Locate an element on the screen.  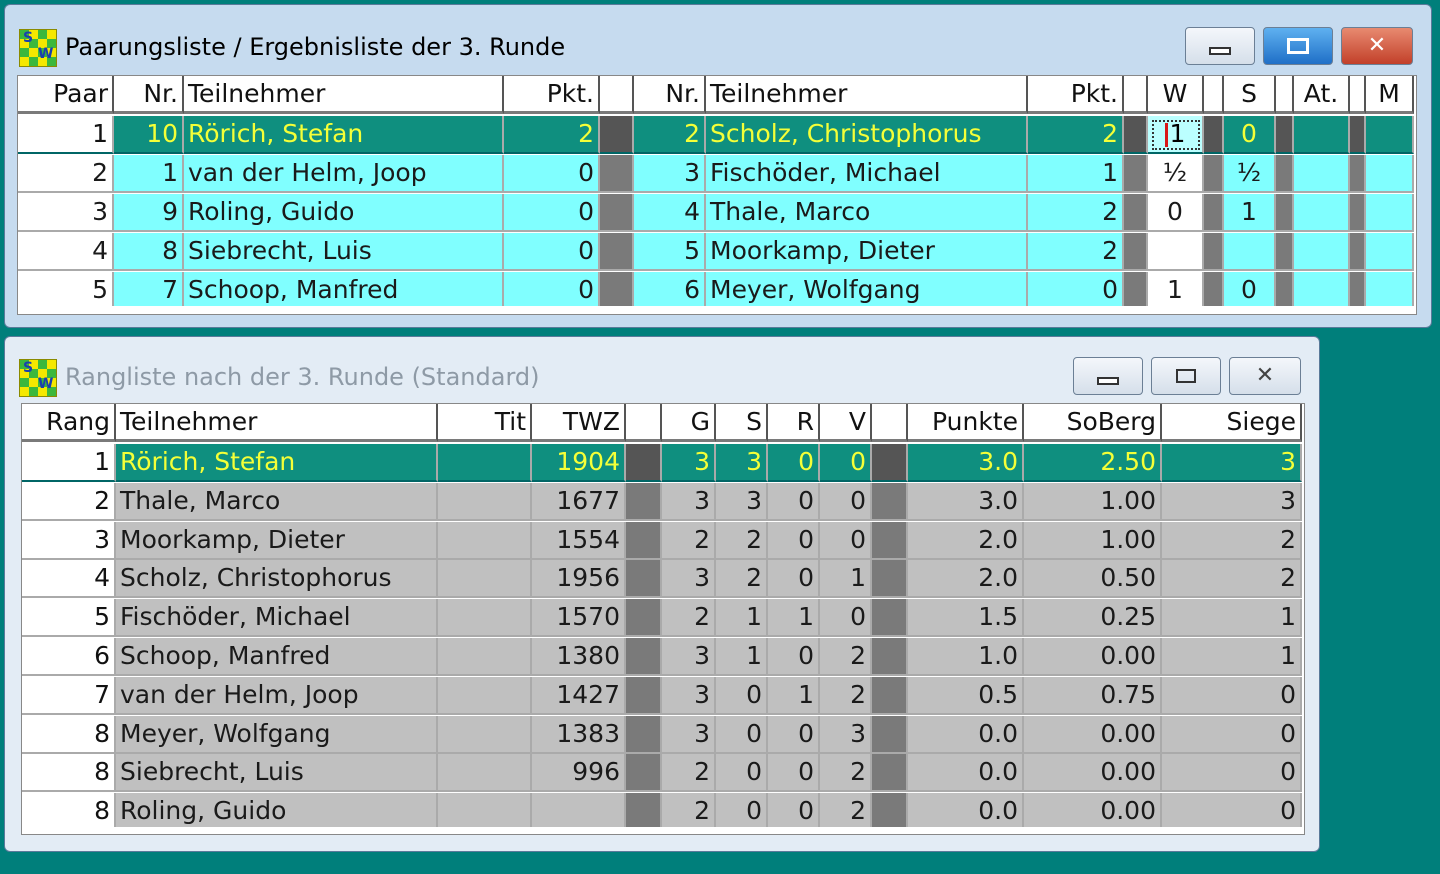
player-name: Fischöder, Michael is located at coordinates (277, 618).